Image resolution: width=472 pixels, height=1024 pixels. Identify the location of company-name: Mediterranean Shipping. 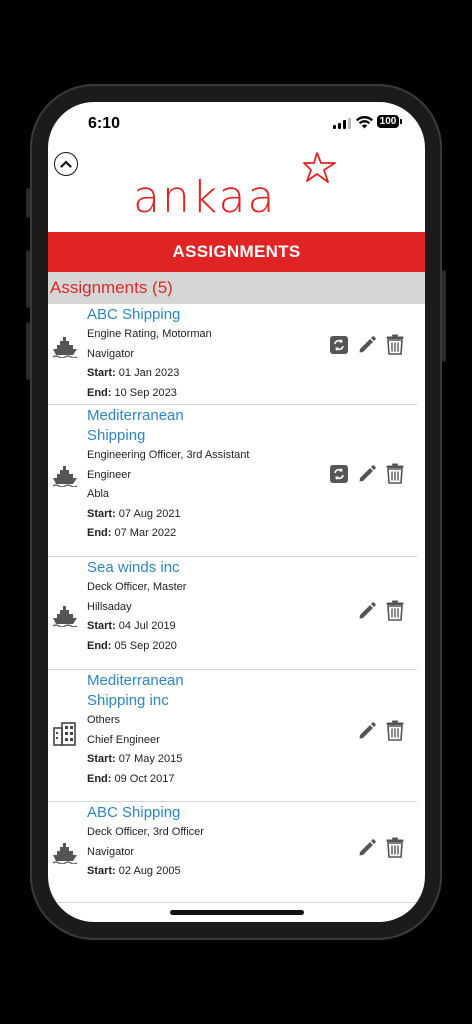
(142, 425).